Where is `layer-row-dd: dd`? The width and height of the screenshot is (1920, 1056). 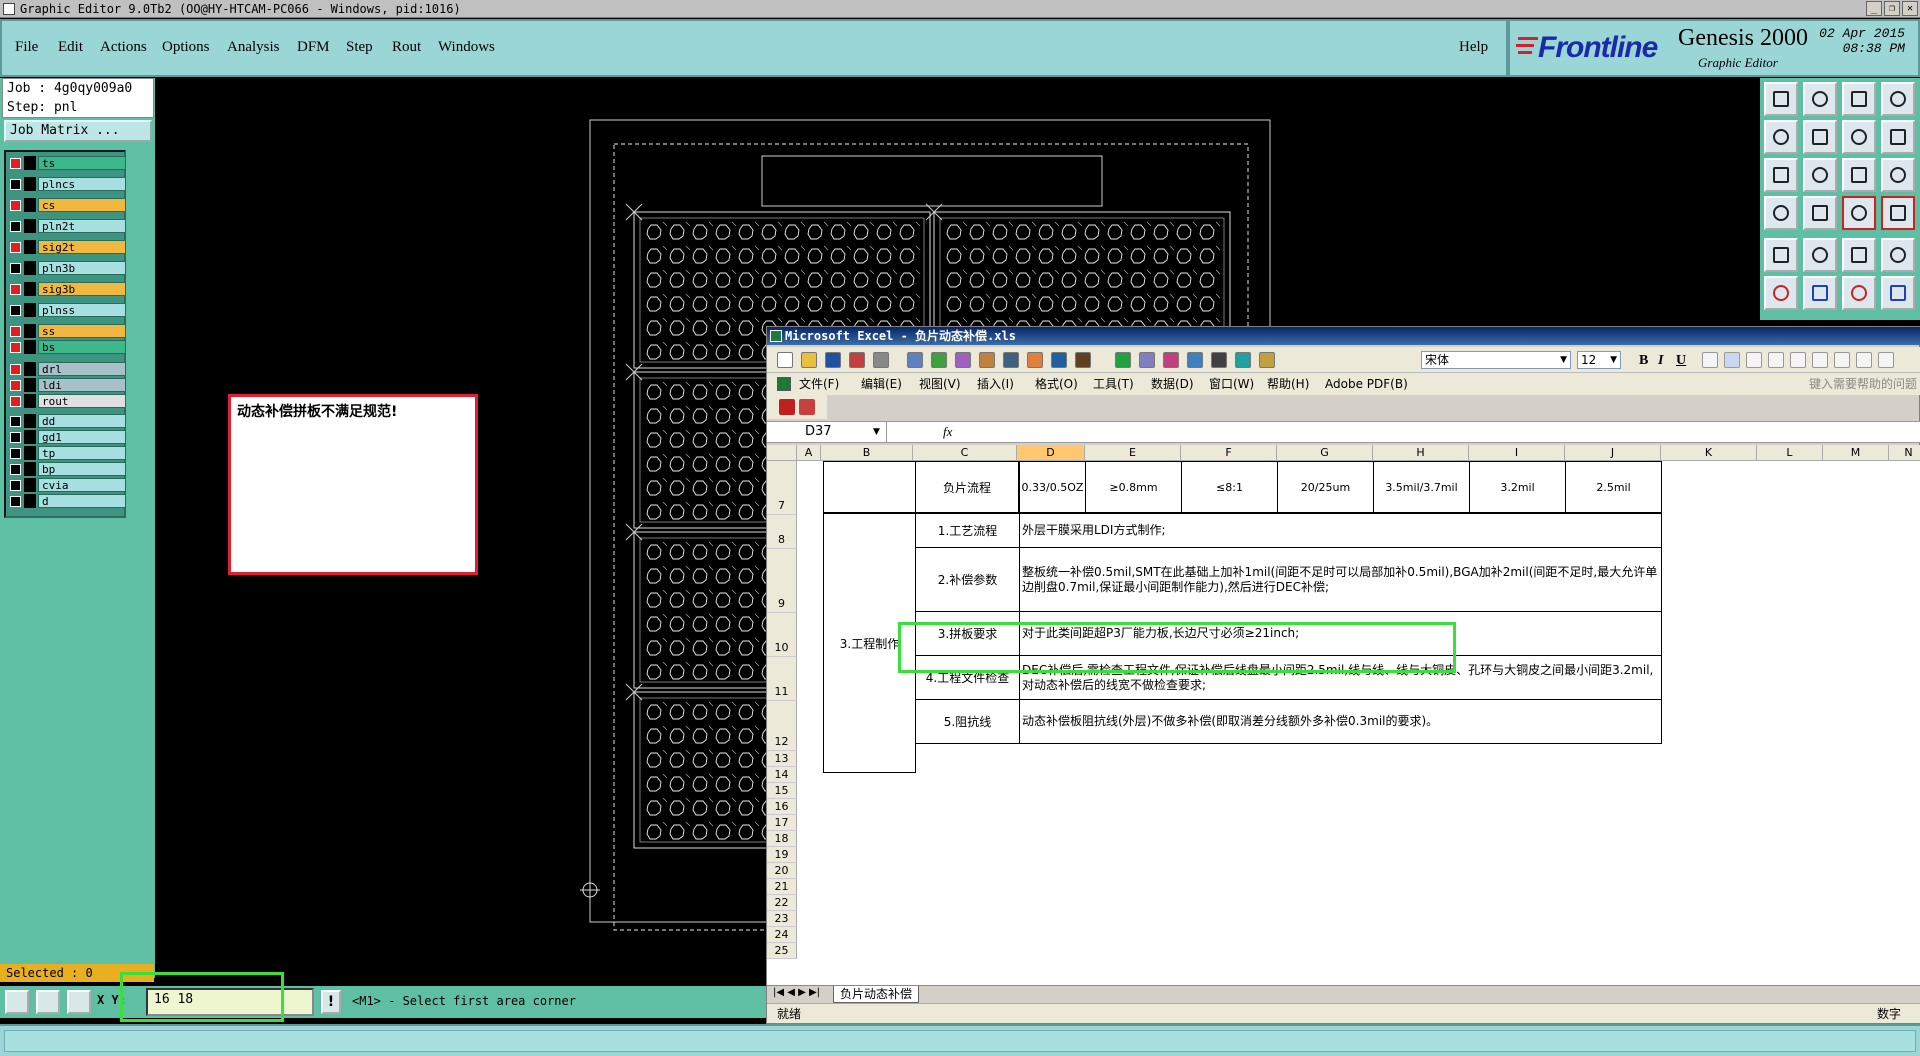
layer-row-dd: dd is located at coordinates (67, 421).